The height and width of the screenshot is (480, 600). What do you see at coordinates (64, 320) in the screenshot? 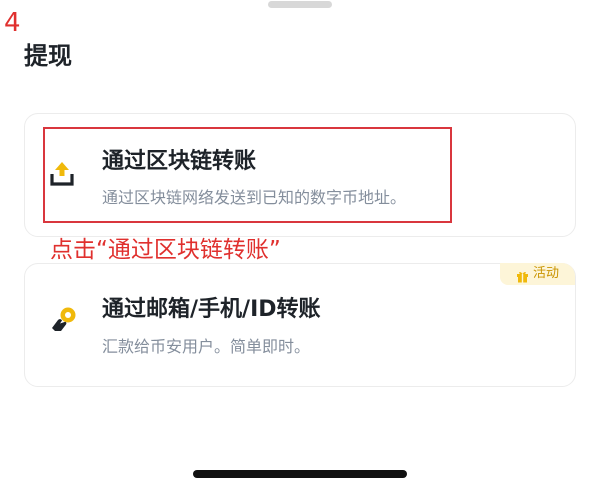
I see `hand-coin-icon` at bounding box center [64, 320].